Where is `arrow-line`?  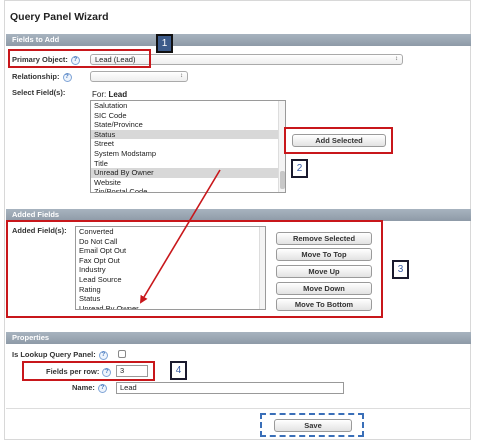
arrow-line is located at coordinates (180, 236).